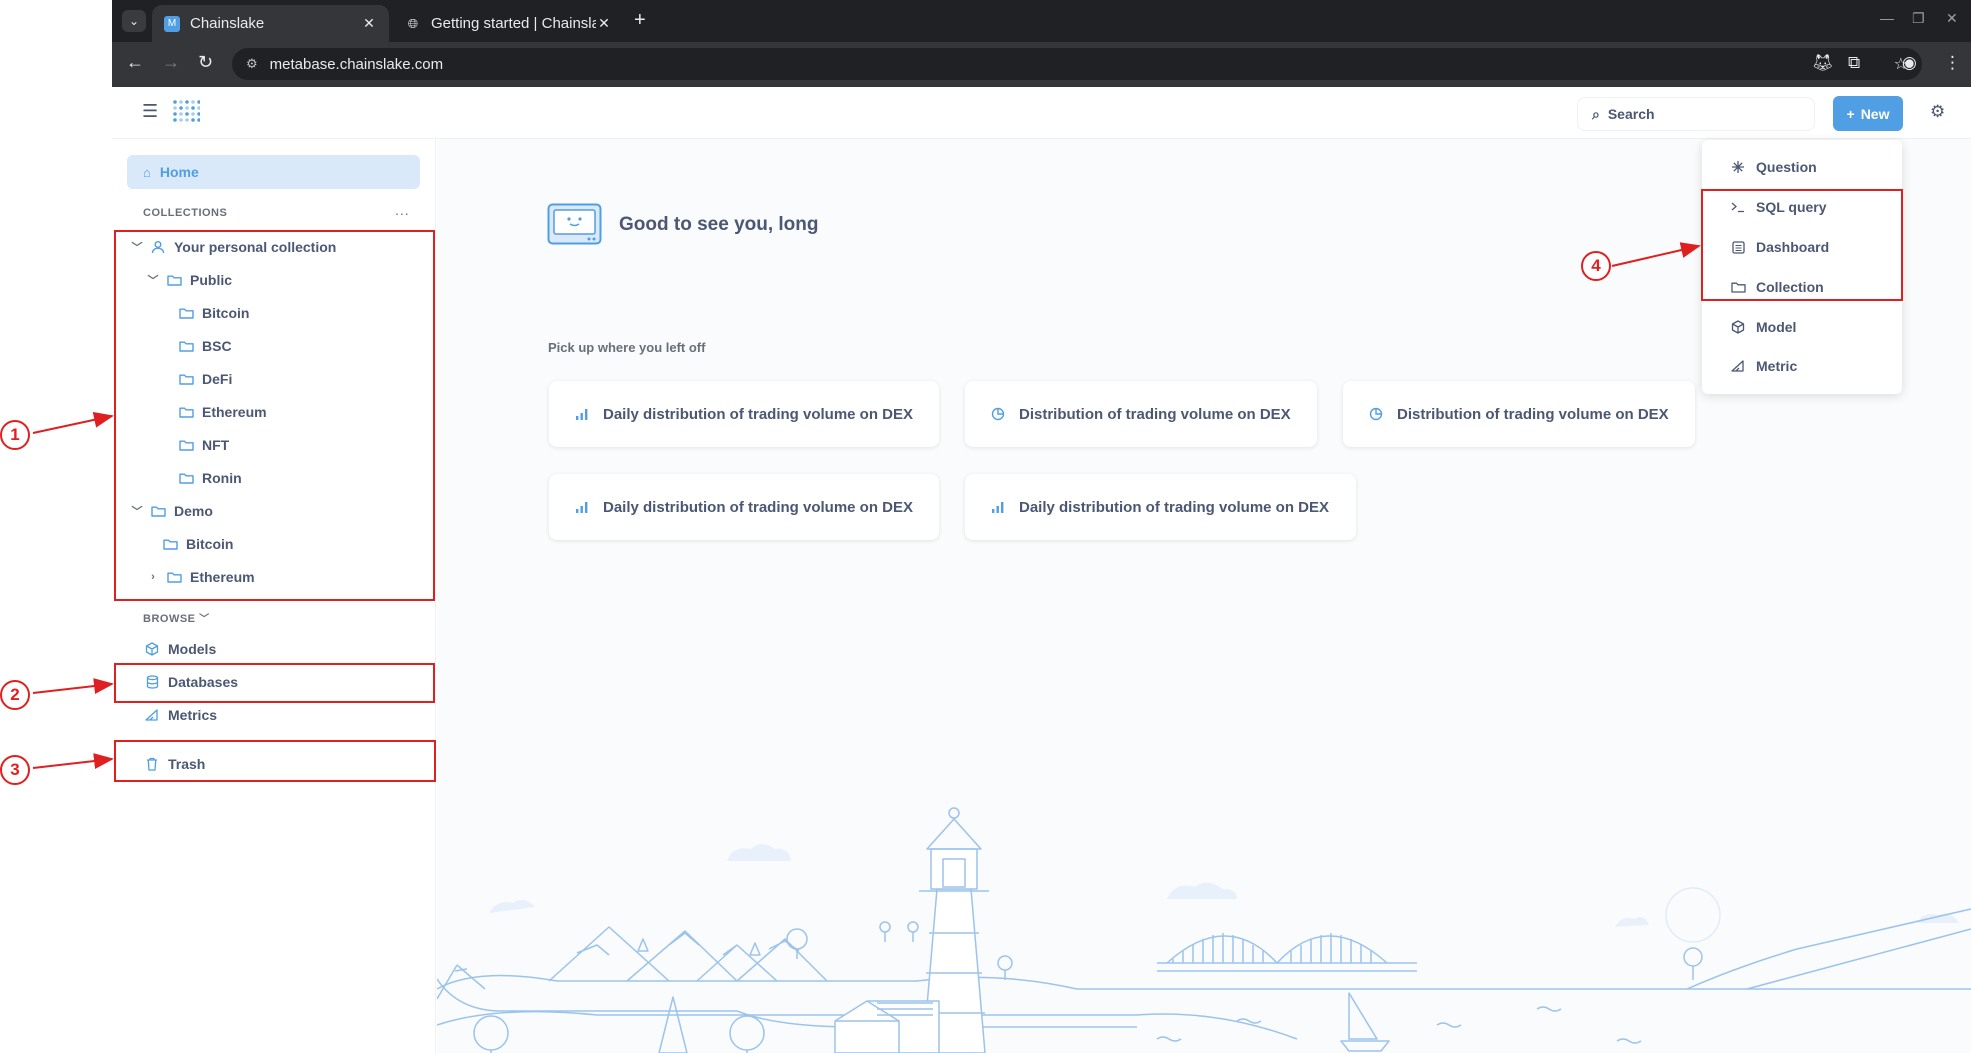 The height and width of the screenshot is (1053, 1971). Describe the element at coordinates (15, 695) in the screenshot. I see `annotation-marker-2: 2` at that location.